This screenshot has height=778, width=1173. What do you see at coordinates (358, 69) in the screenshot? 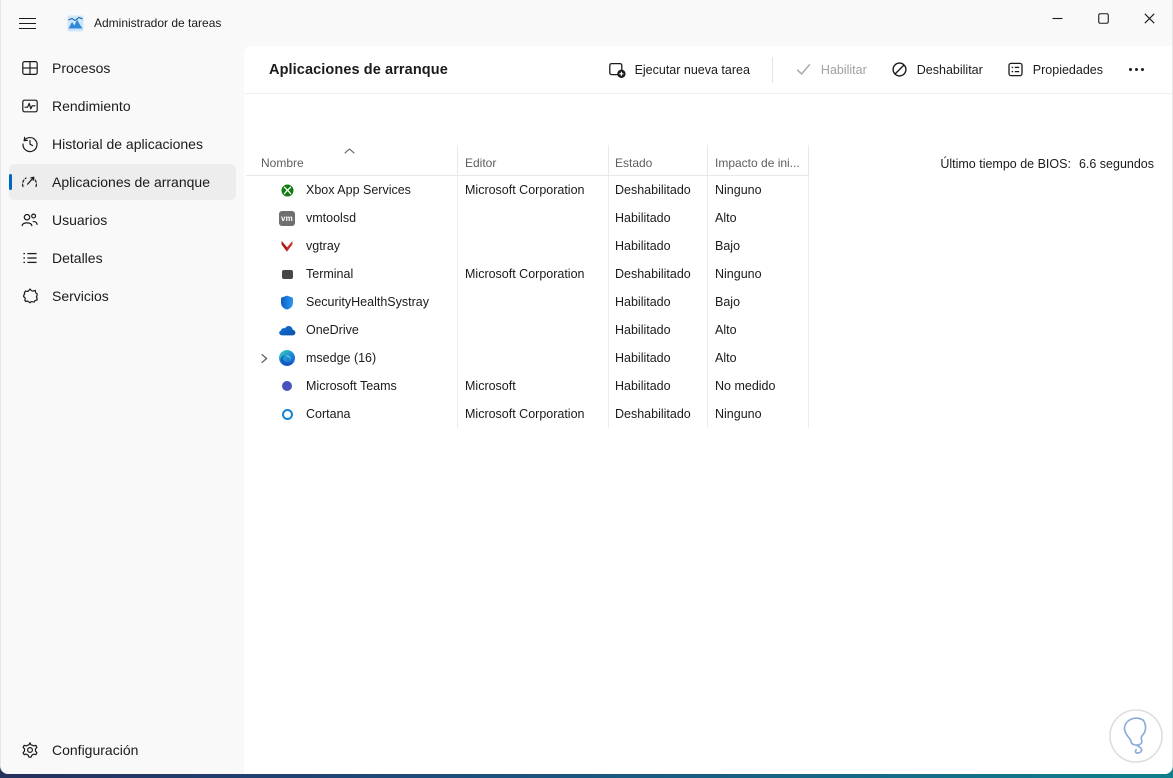
I see `page-title: Aplicaciones de arranque` at bounding box center [358, 69].